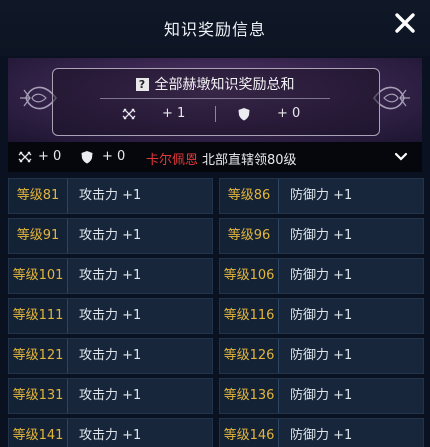 The image size is (430, 447). What do you see at coordinates (249, 316) in the screenshot?
I see `level-label: 等级116` at bounding box center [249, 316].